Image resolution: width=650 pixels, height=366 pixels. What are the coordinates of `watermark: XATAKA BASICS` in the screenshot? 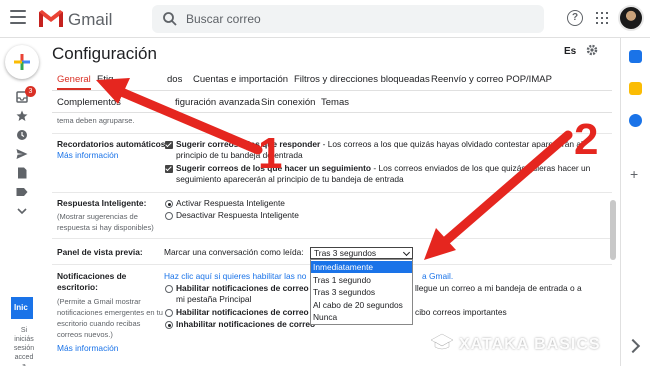 It's located at (530, 344).